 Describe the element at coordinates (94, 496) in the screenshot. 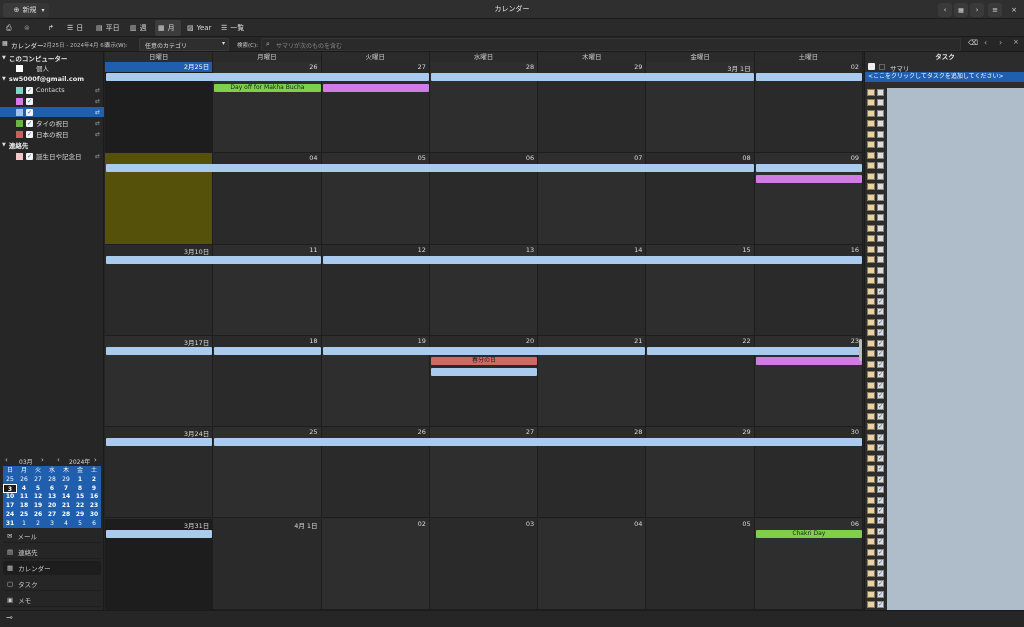

I see `mini-day: 16` at that location.